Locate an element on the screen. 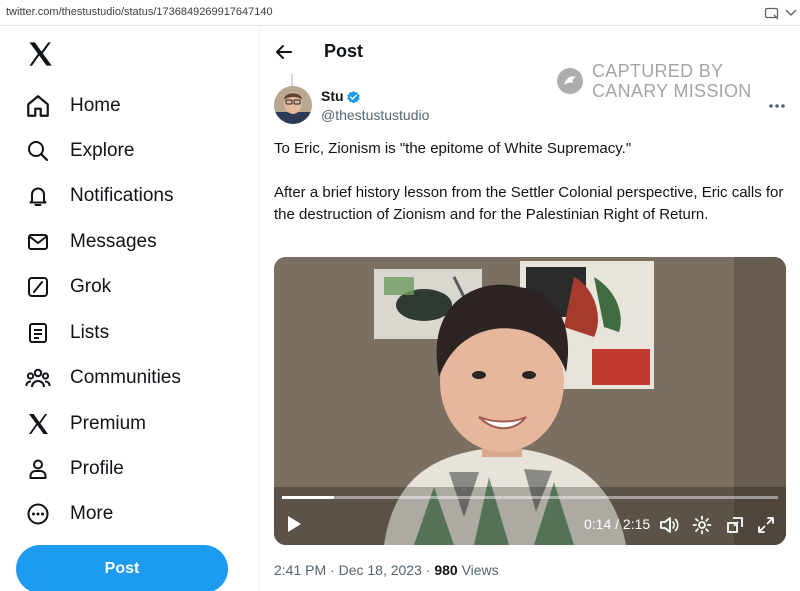  fullscreen-icon is located at coordinates (766, 525).